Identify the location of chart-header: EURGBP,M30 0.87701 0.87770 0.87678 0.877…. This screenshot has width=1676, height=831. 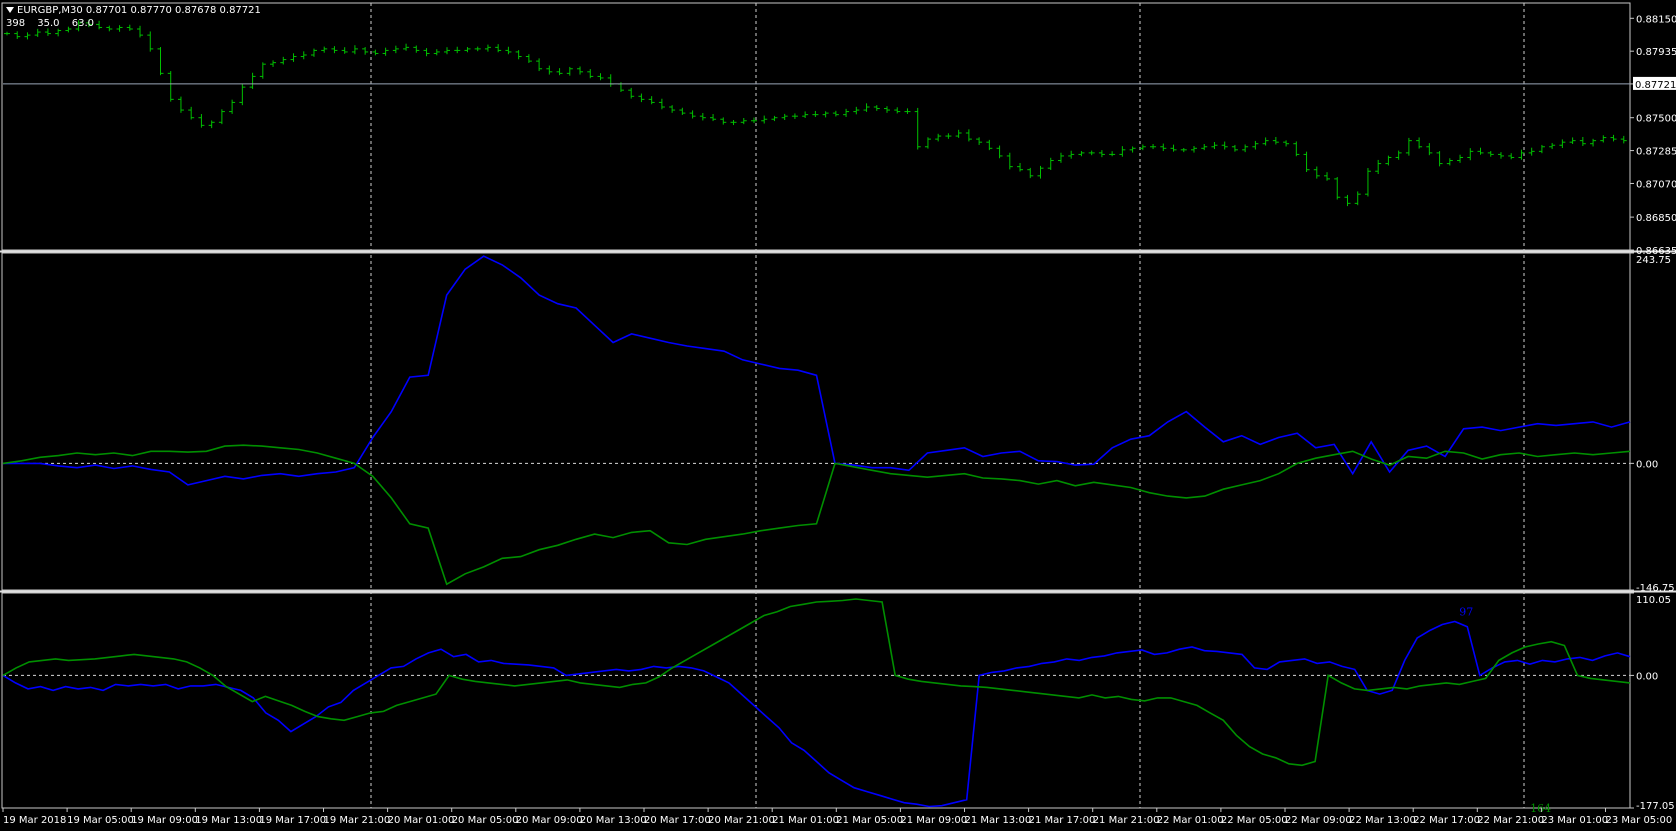
(133, 17).